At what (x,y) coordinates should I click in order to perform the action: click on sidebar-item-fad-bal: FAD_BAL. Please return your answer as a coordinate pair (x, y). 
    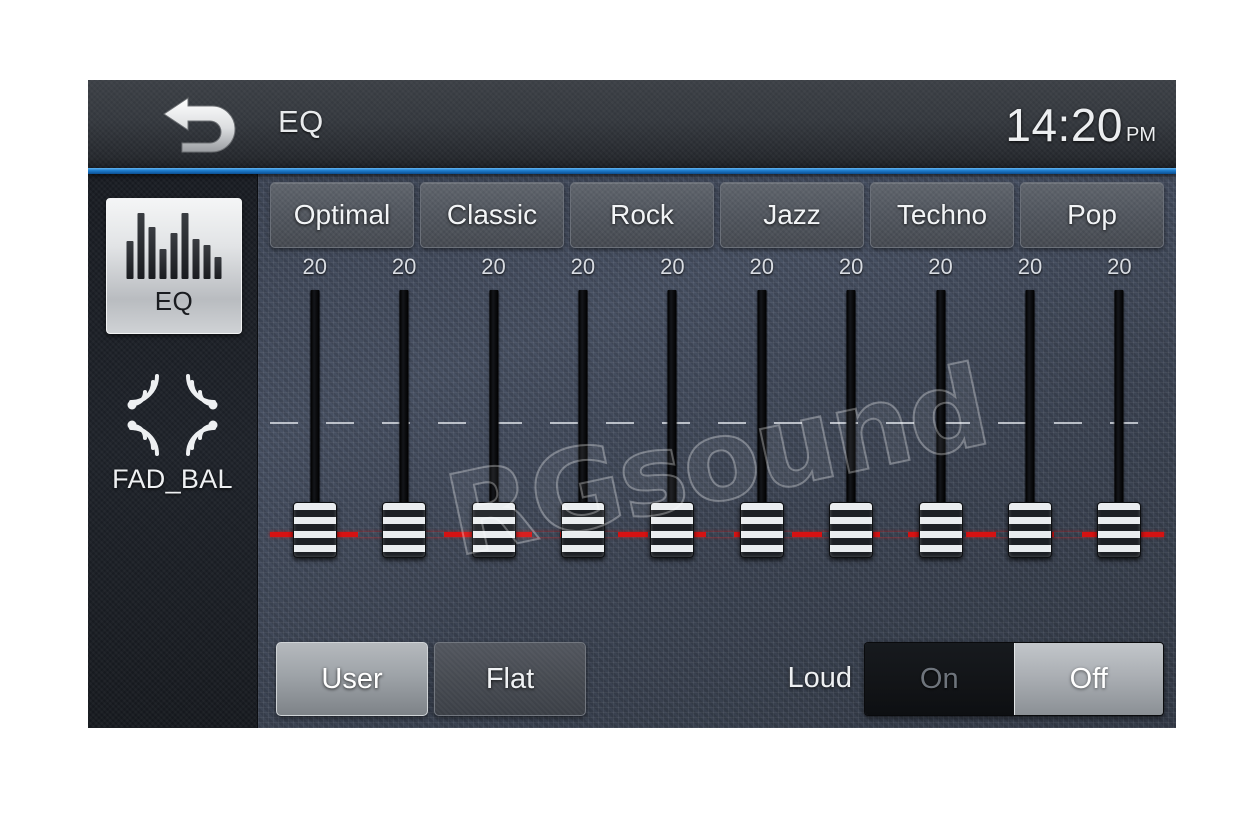
    Looking at the image, I should click on (172, 432).